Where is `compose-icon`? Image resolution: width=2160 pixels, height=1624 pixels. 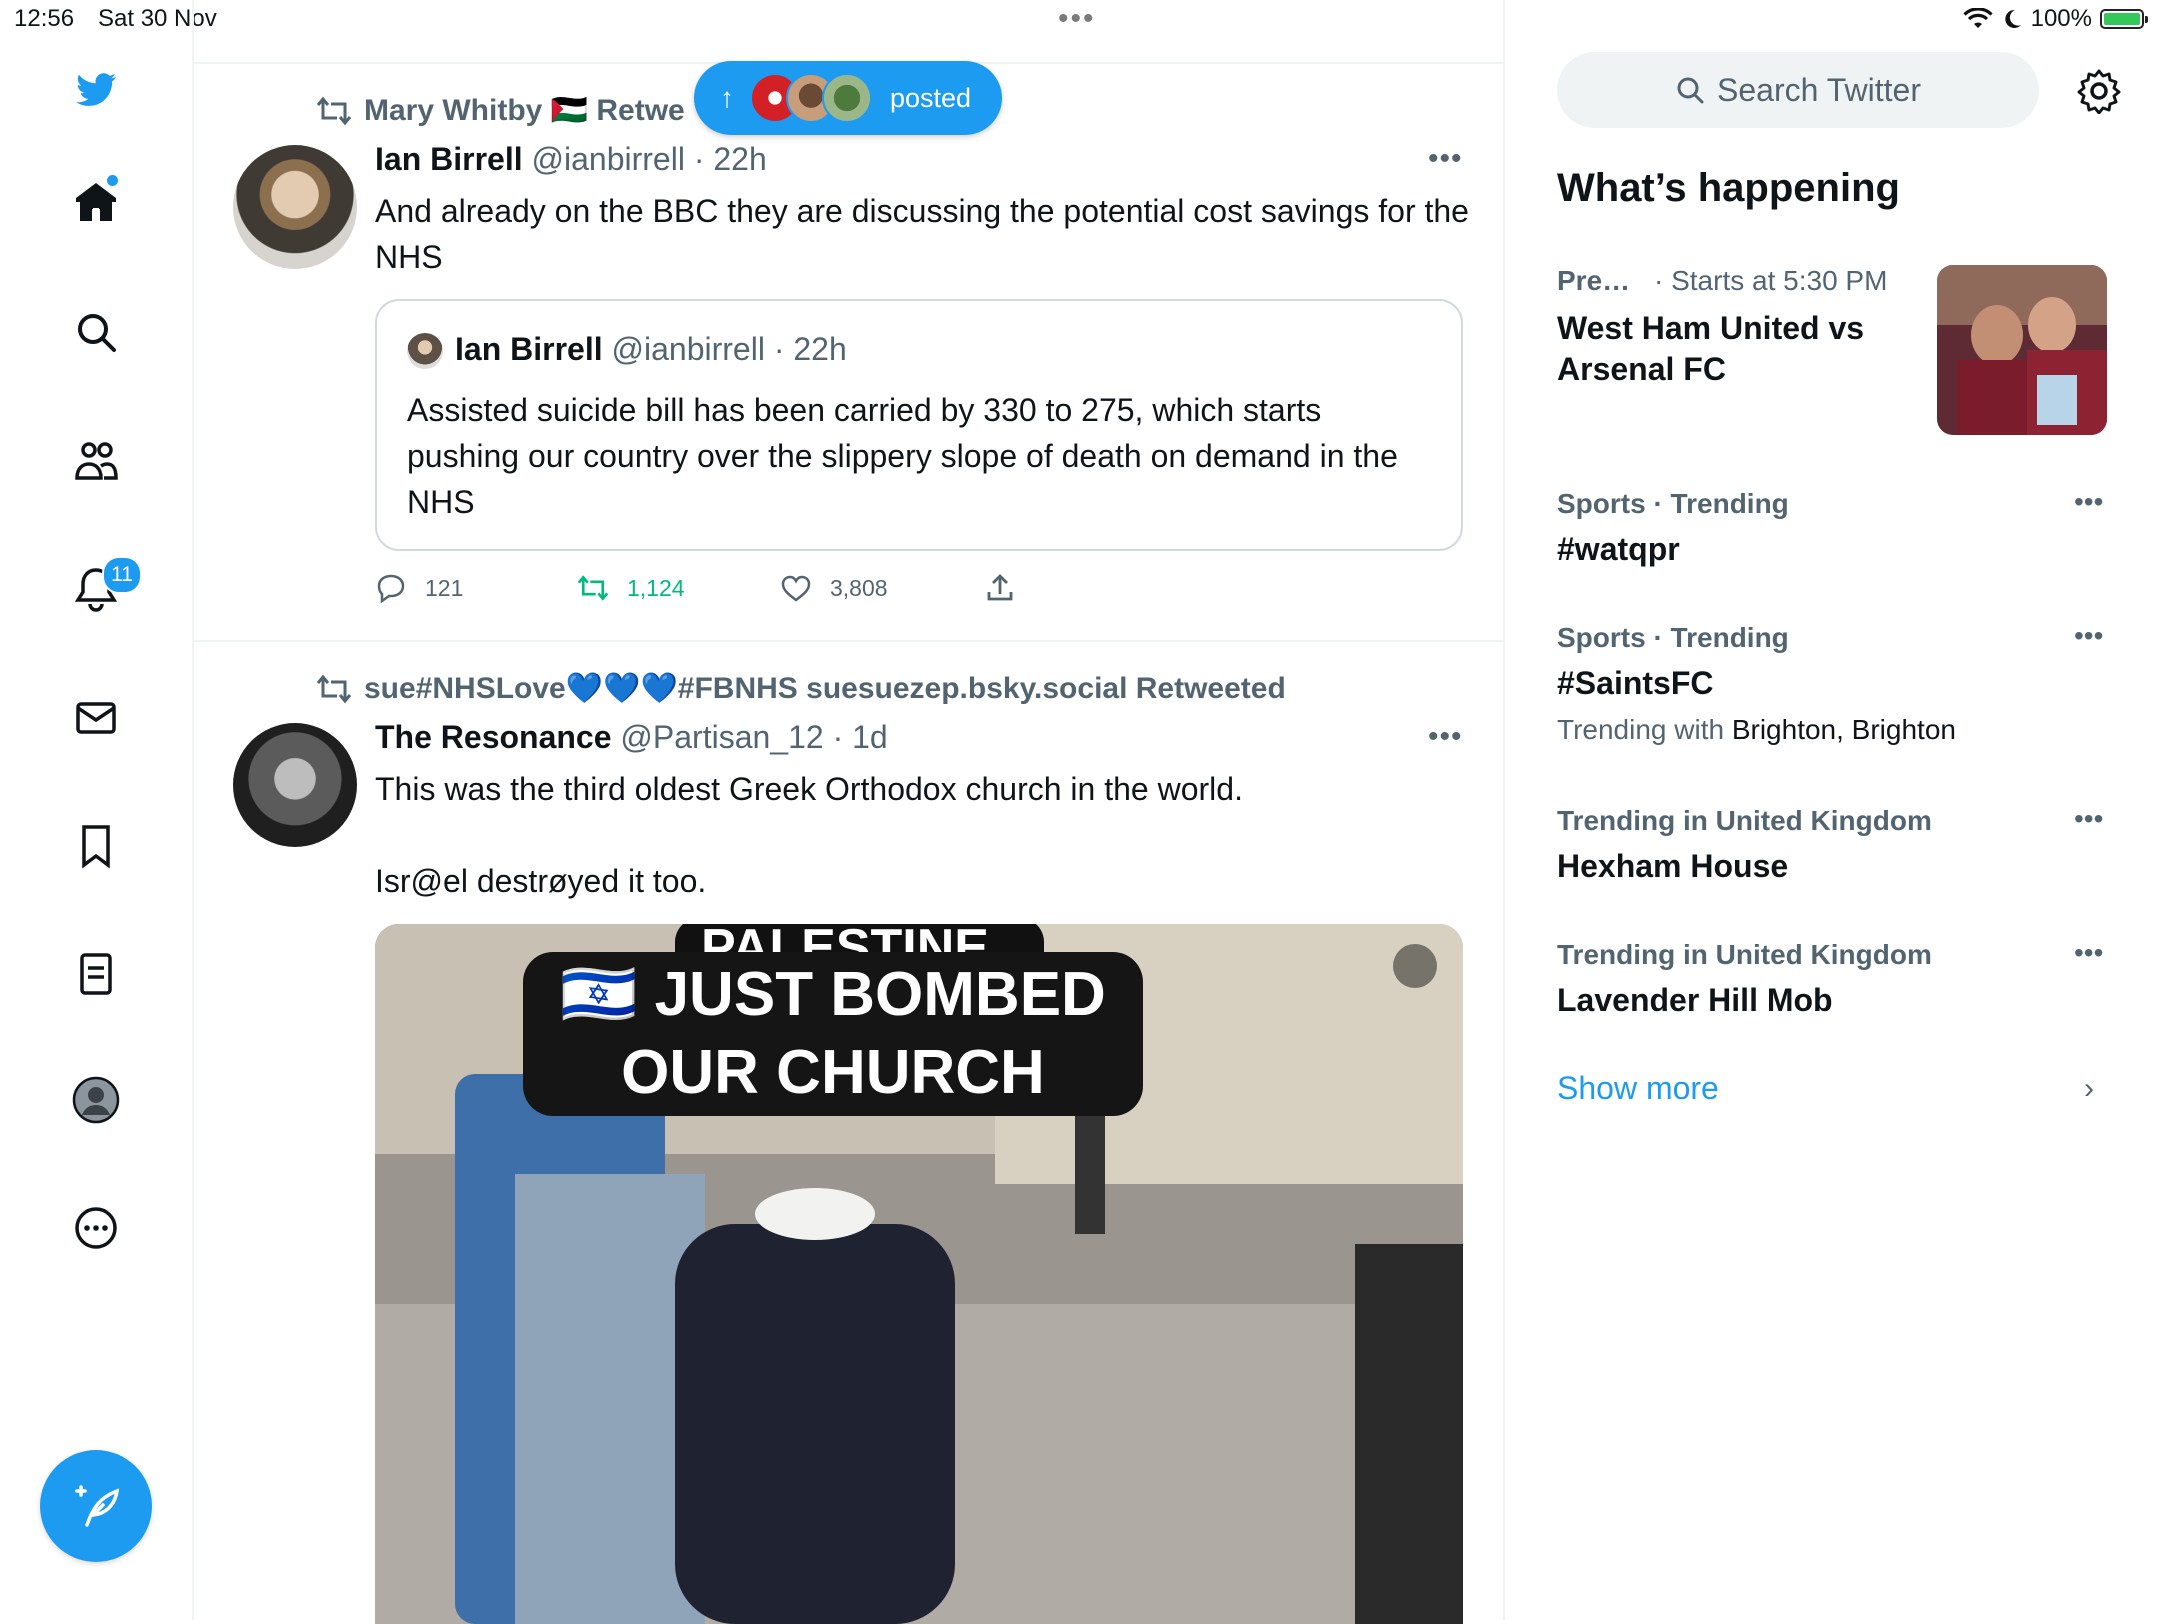 compose-icon is located at coordinates (97, 1506).